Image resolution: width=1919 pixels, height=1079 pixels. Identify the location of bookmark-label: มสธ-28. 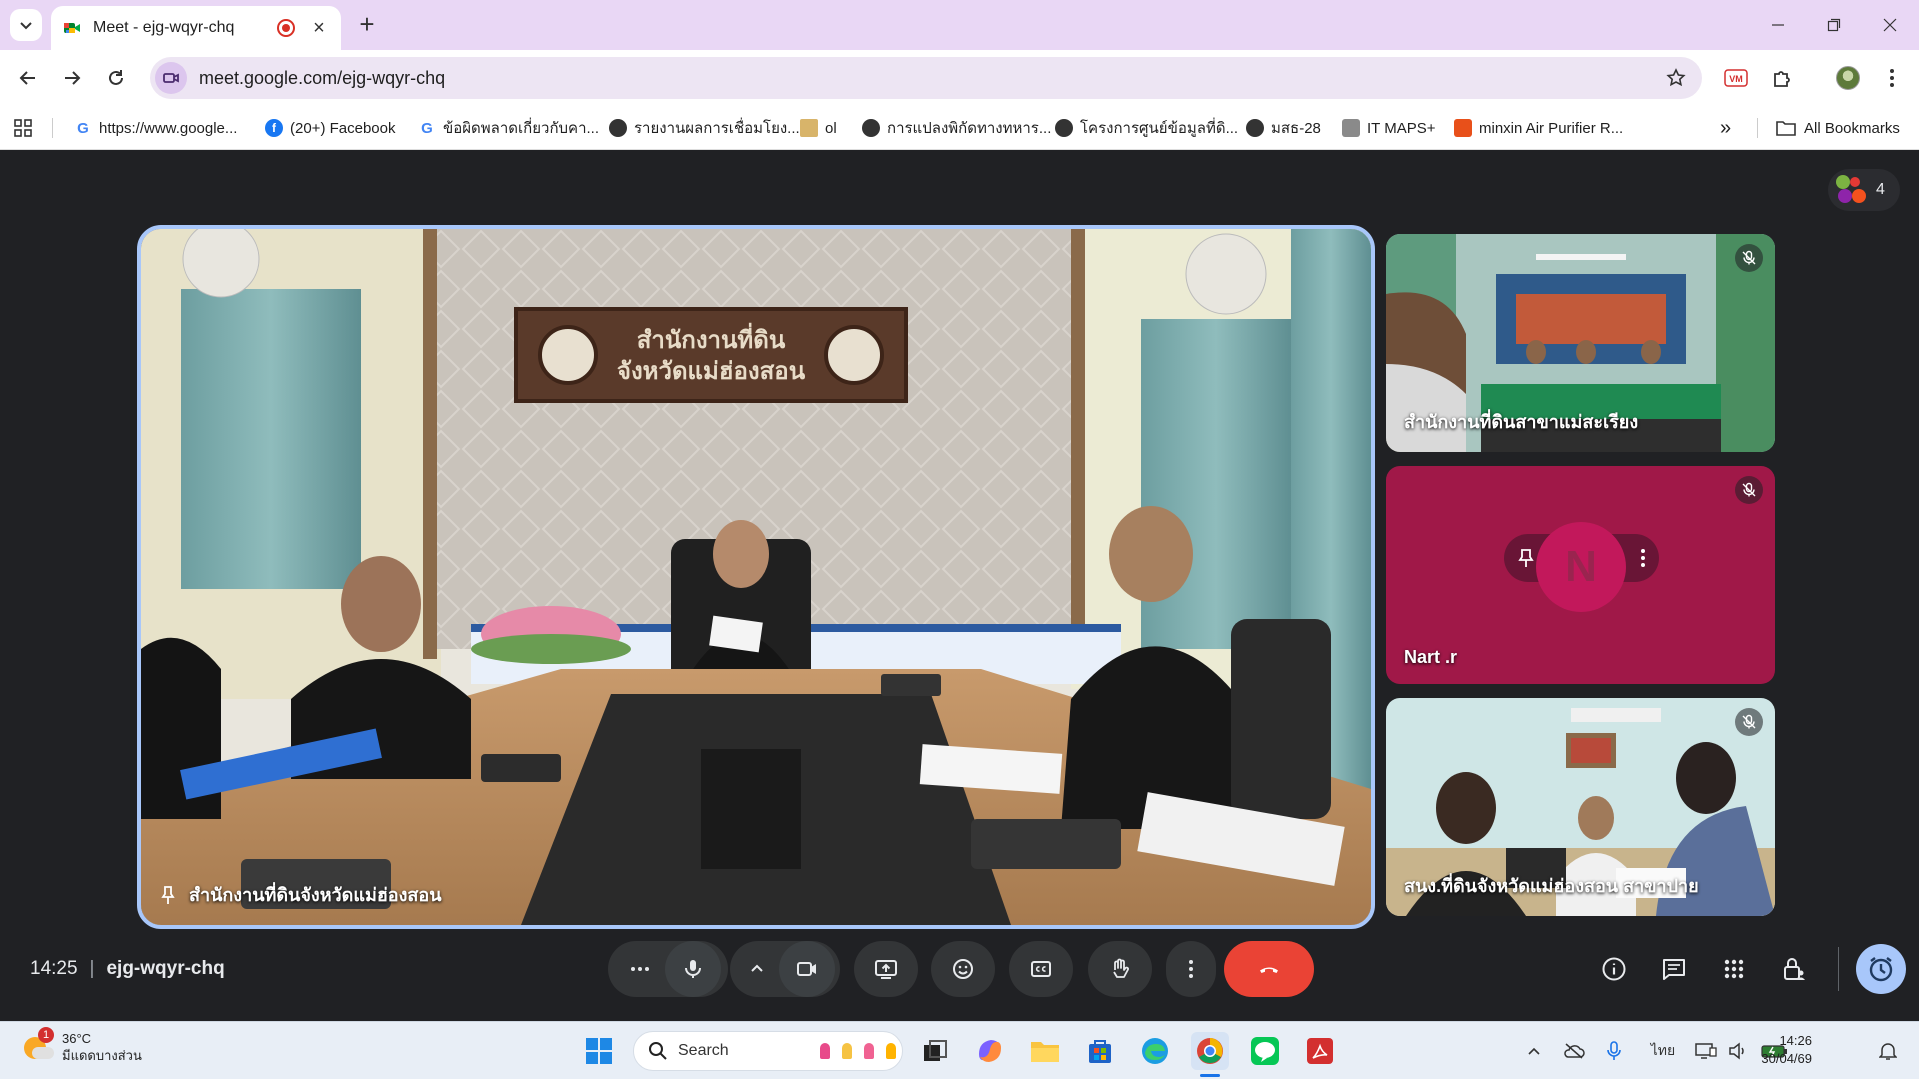
(1296, 128).